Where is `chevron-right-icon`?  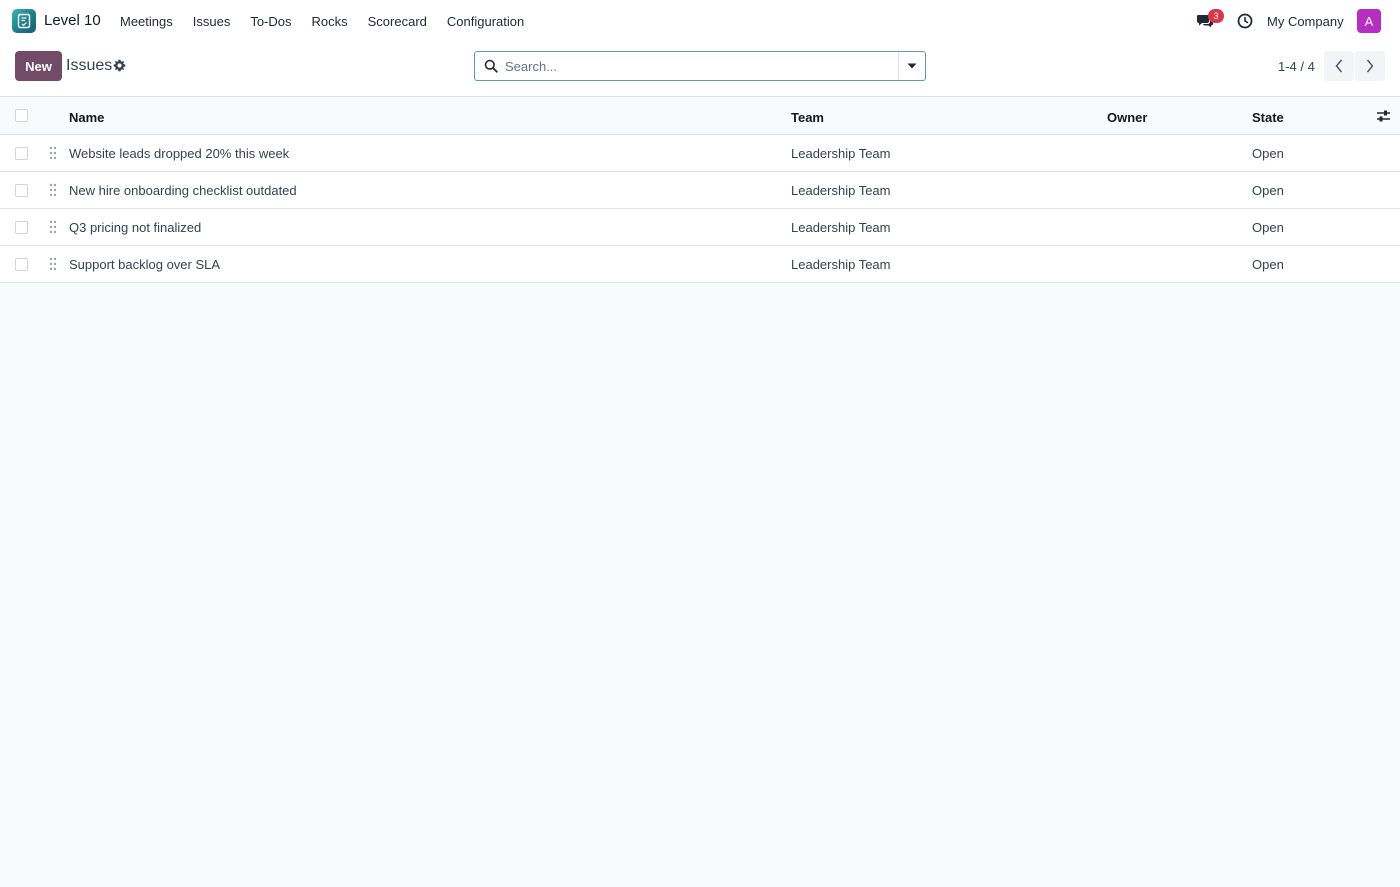 chevron-right-icon is located at coordinates (1370, 66).